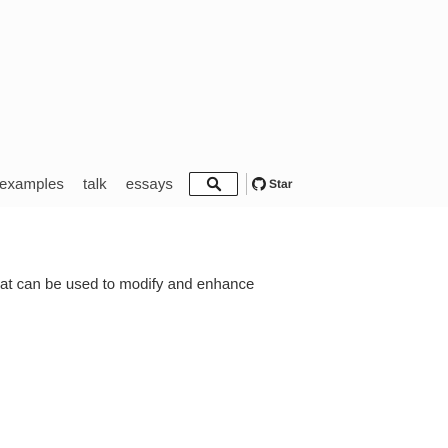  Describe the element at coordinates (95, 184) in the screenshot. I see `nav-link-talk: talk` at that location.